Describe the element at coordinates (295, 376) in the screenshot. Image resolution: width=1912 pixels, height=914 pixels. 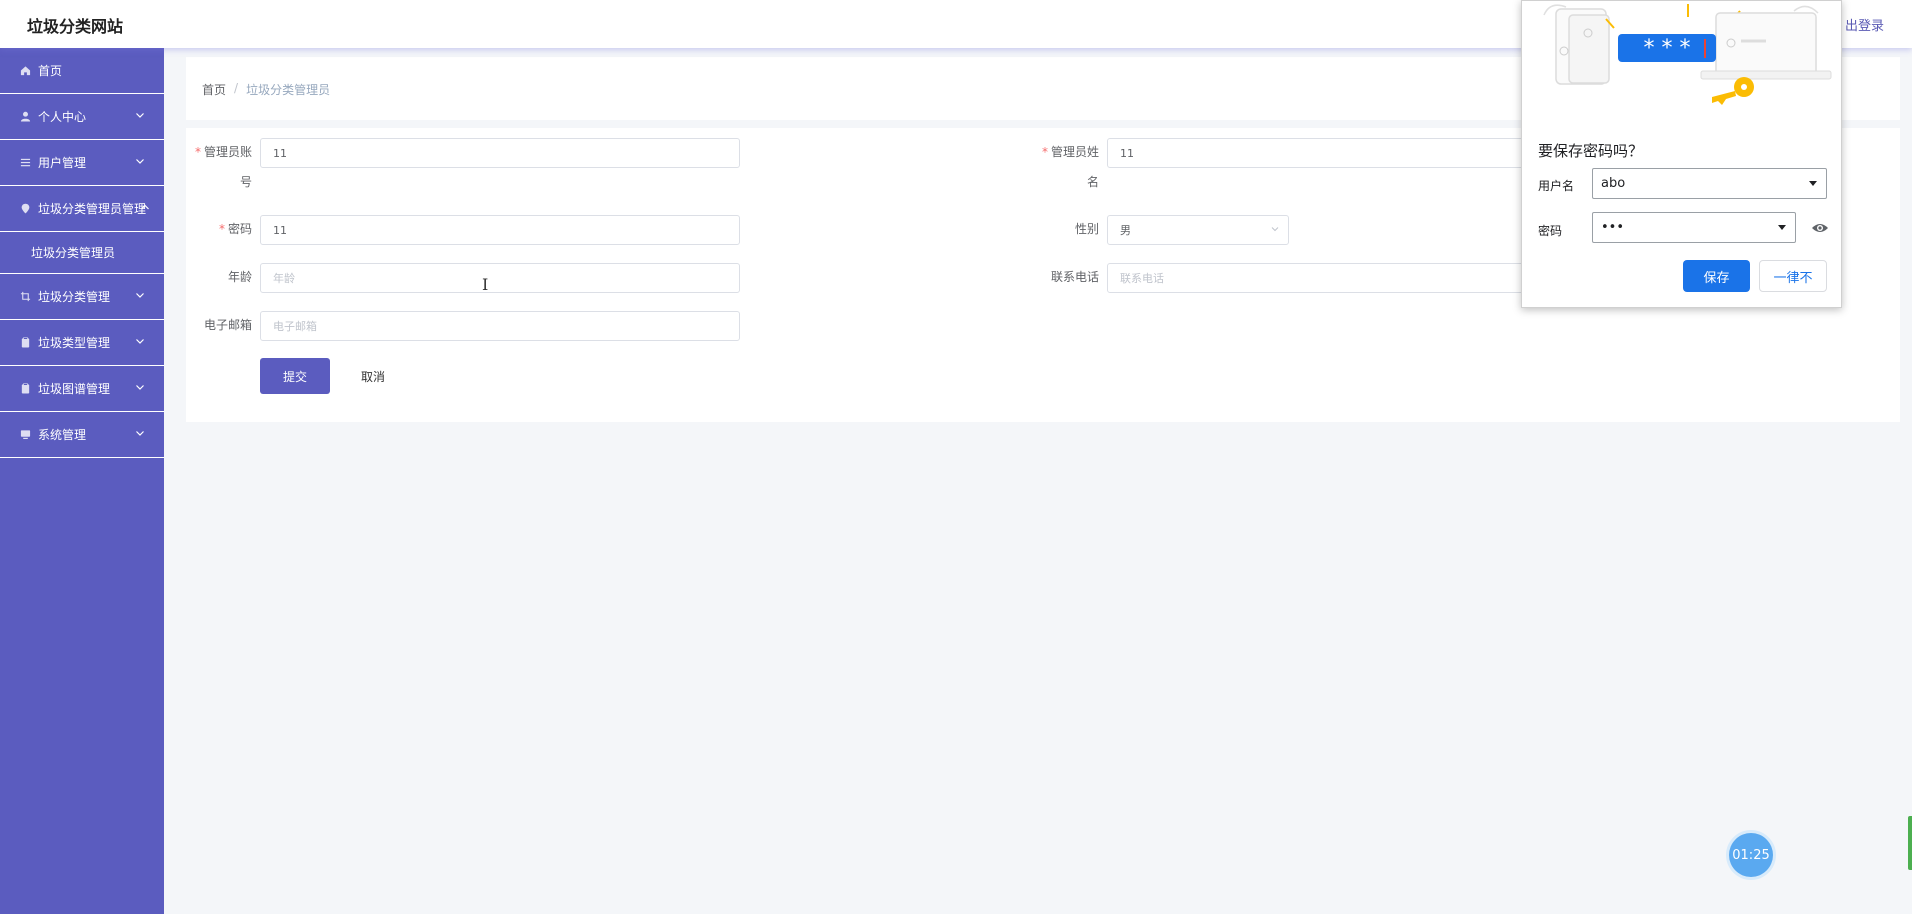
I see `submit-button: 提交` at that location.